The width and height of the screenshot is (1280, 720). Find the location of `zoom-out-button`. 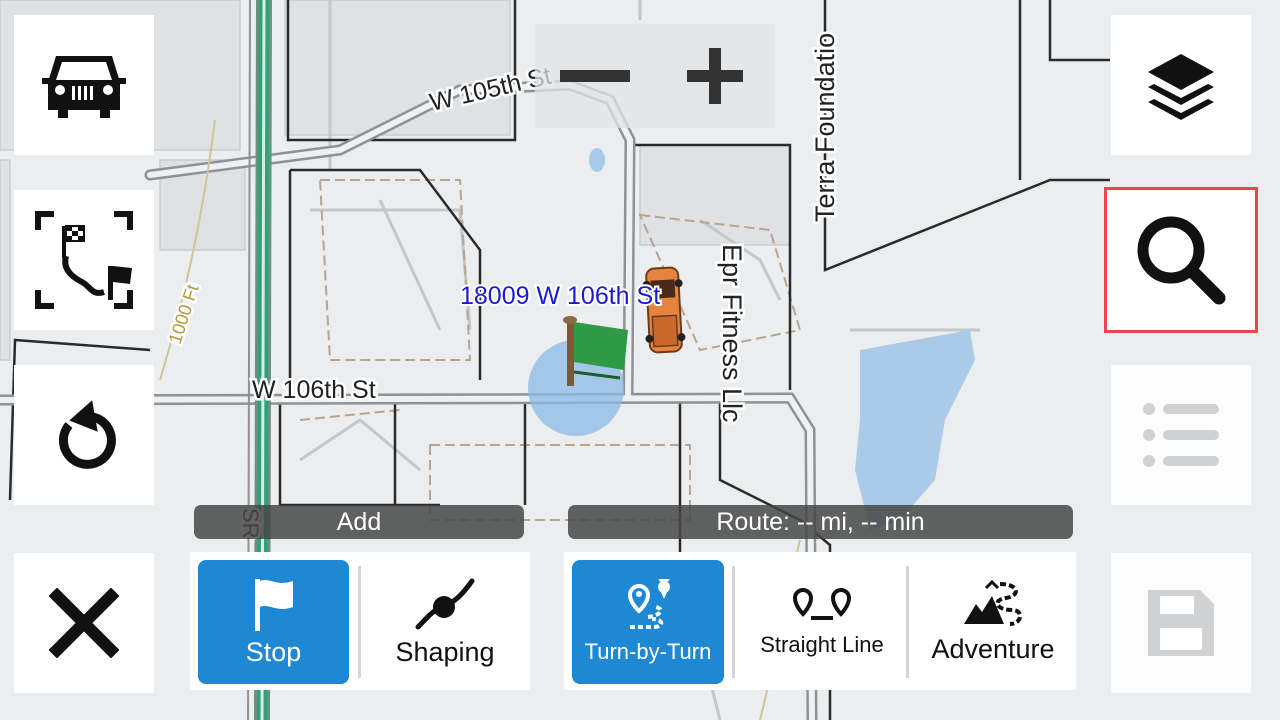

zoom-out-button is located at coordinates (595, 76).